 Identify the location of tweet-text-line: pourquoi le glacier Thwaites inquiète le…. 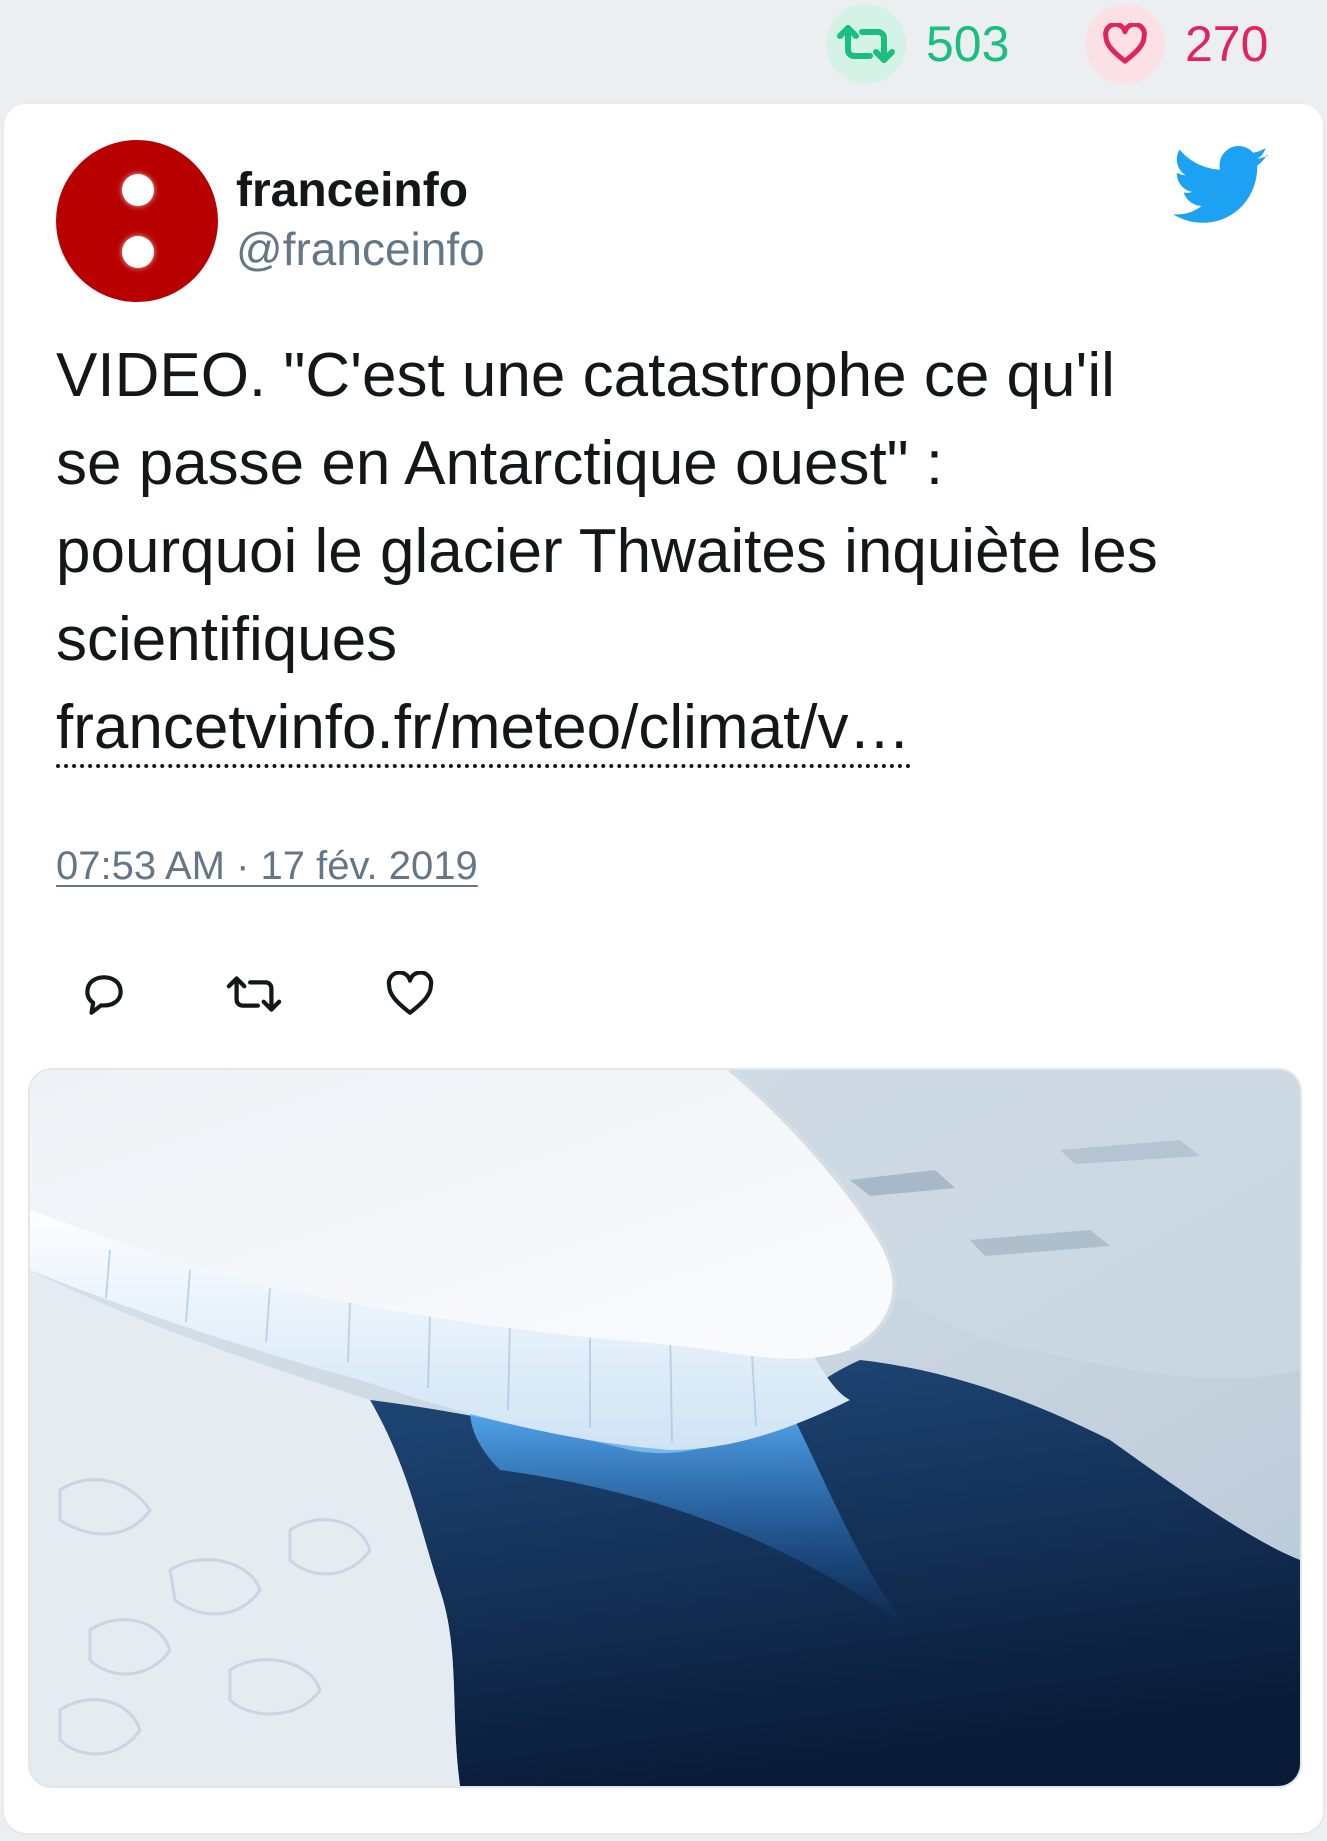
(607, 551).